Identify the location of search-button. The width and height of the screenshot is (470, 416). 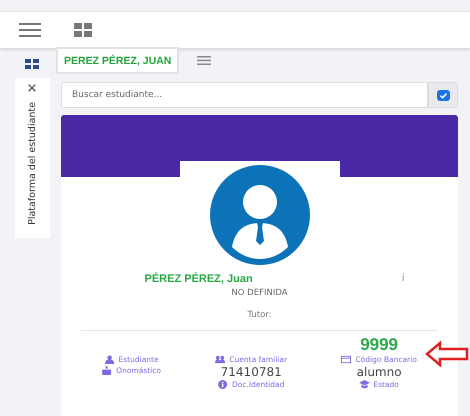
(443, 95).